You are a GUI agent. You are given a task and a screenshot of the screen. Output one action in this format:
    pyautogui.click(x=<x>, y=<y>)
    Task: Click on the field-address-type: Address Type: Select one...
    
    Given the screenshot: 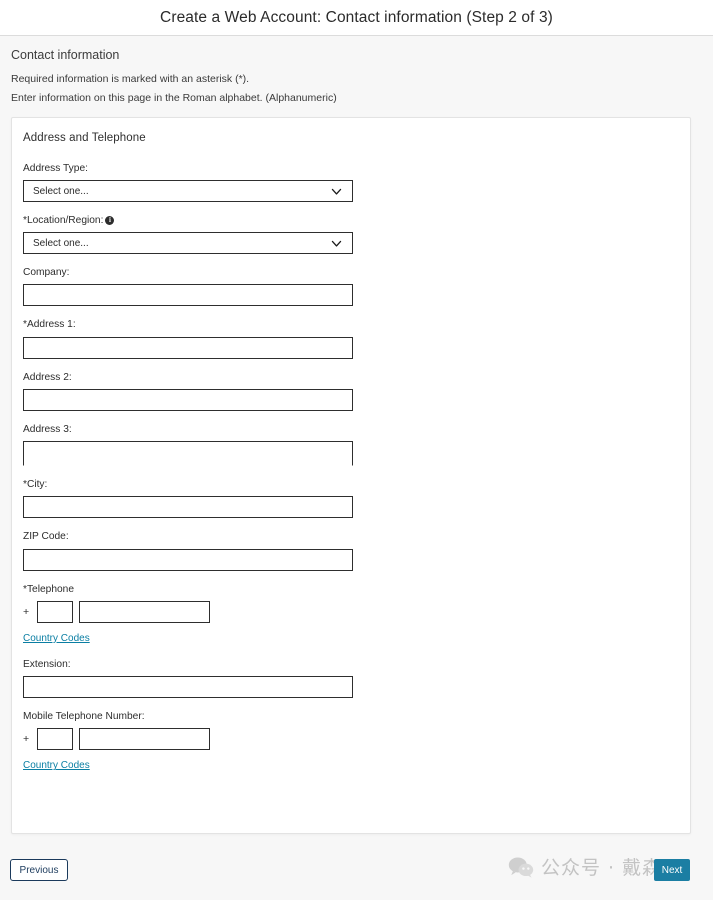 What is the action you would take?
    pyautogui.click(x=356, y=182)
    